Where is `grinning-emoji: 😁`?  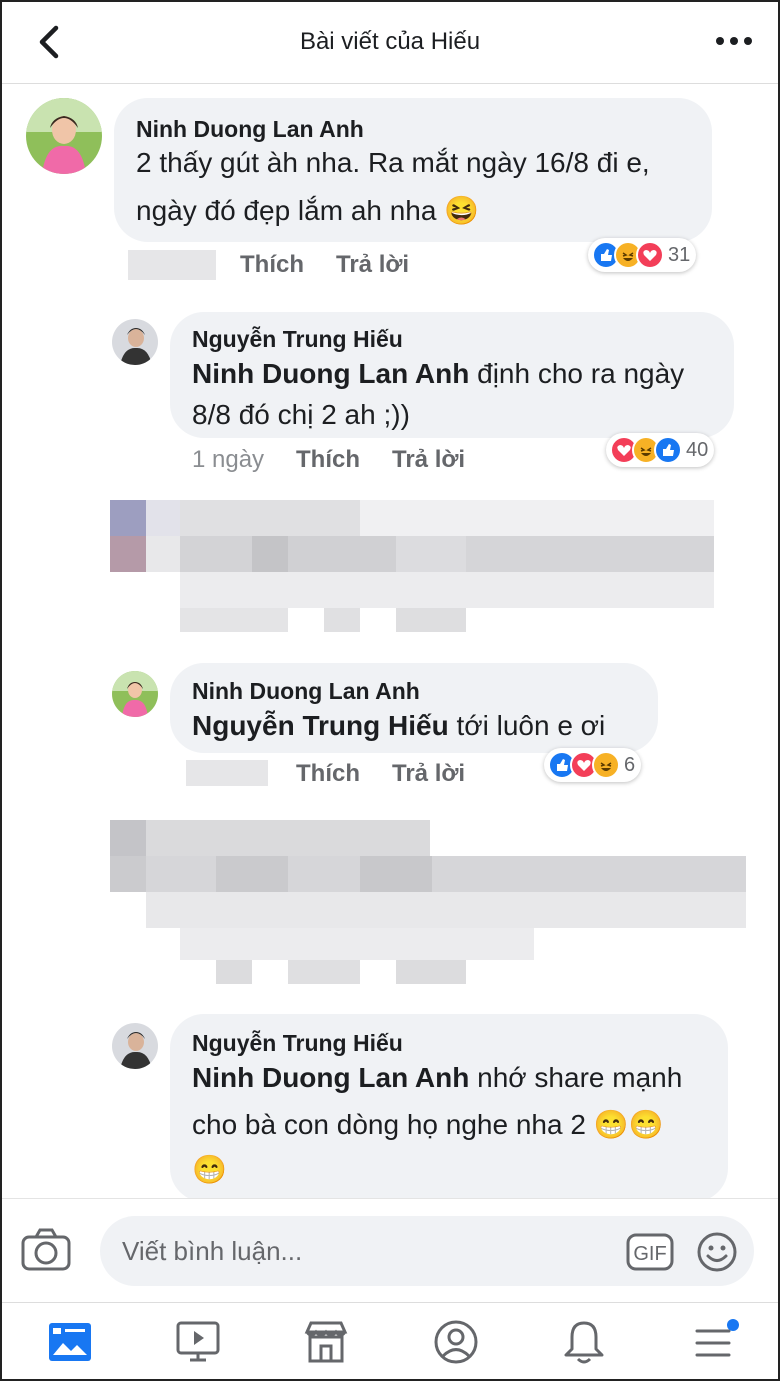
grinning-emoji: 😁 is located at coordinates (209, 1169).